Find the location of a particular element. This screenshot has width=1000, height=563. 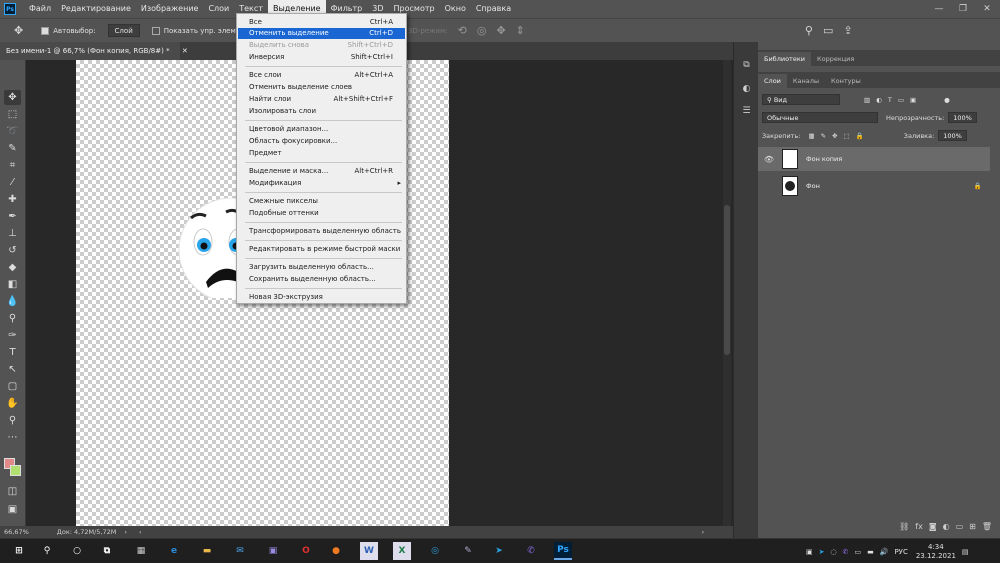

3d-pan-icon: ✥ is located at coordinates (500, 30).